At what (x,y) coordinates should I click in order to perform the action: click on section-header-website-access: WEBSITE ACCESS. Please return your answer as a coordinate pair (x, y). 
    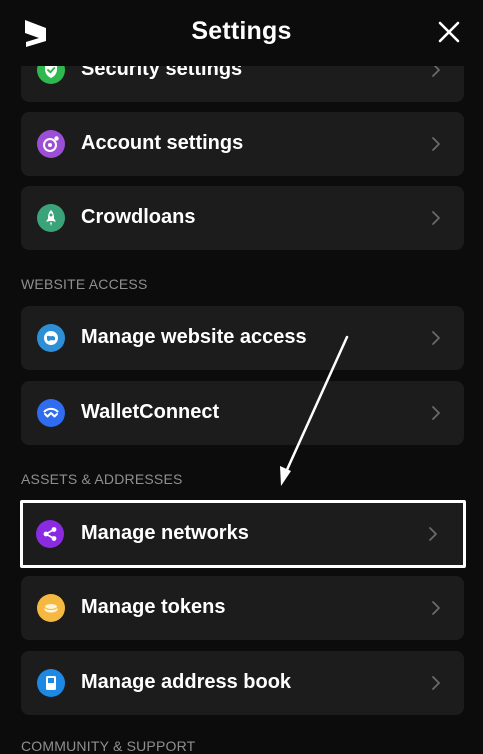
    Looking at the image, I should click on (84, 284).